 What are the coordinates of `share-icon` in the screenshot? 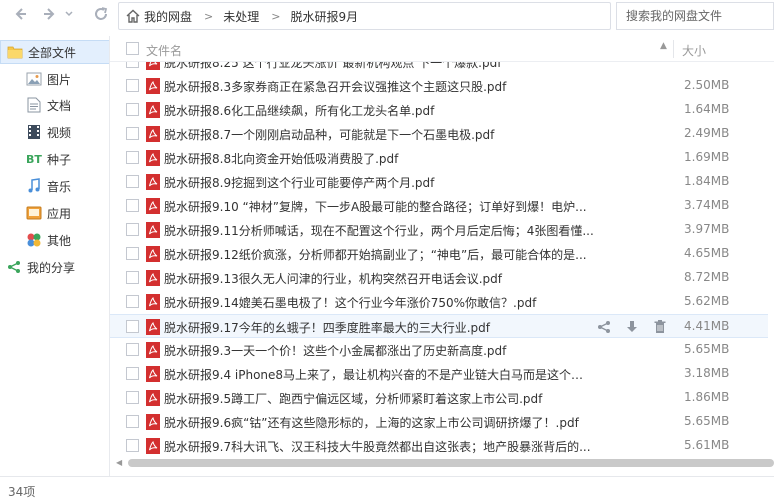 It's located at (604, 327).